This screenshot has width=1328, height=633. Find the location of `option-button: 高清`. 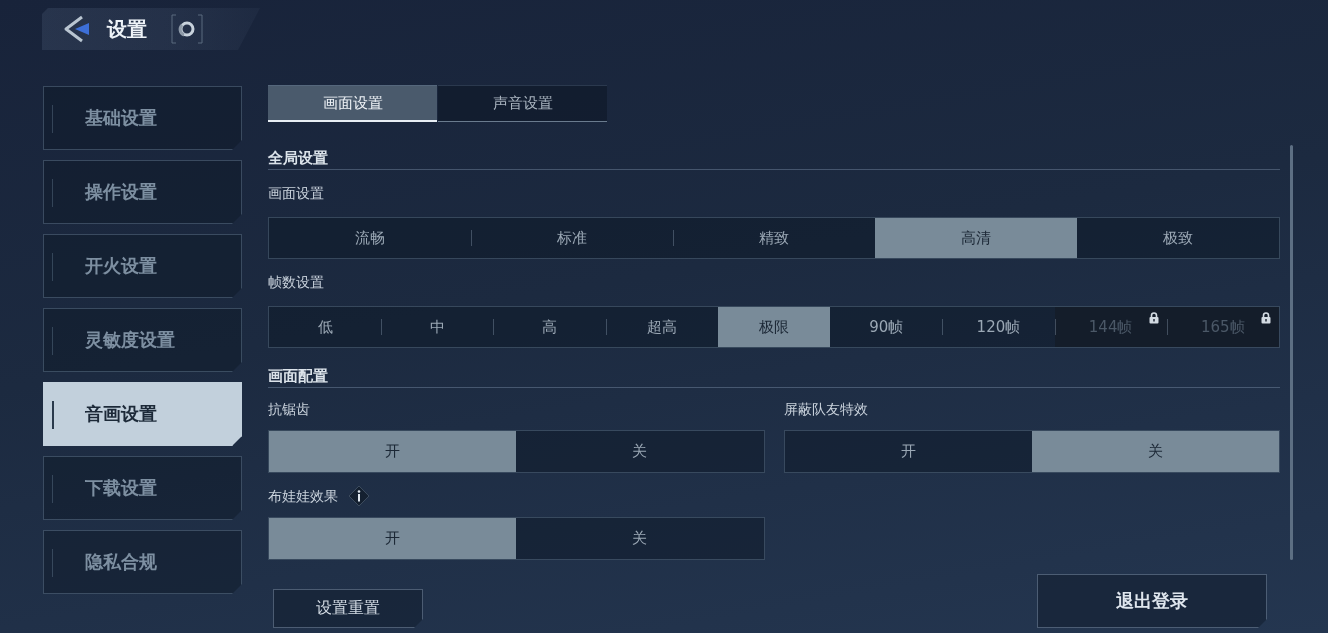

option-button: 高清 is located at coordinates (976, 238).